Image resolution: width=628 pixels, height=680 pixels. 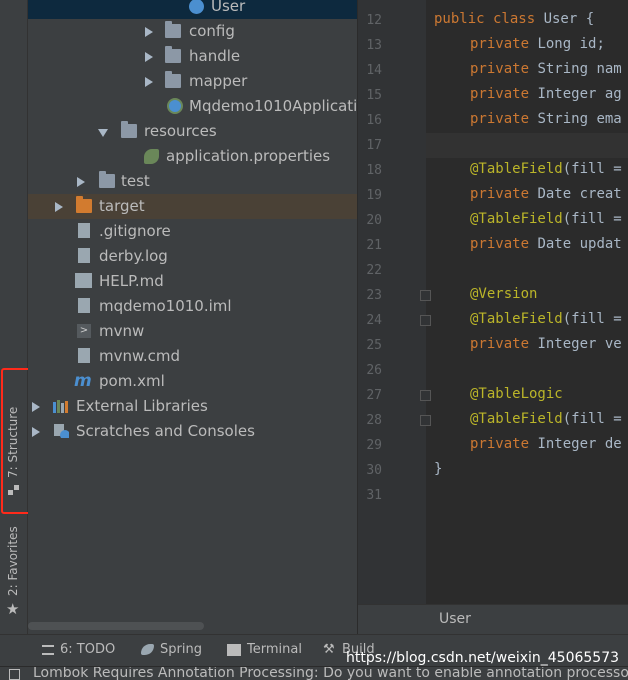 What do you see at coordinates (196, 7) in the screenshot?
I see `class-icon` at bounding box center [196, 7].